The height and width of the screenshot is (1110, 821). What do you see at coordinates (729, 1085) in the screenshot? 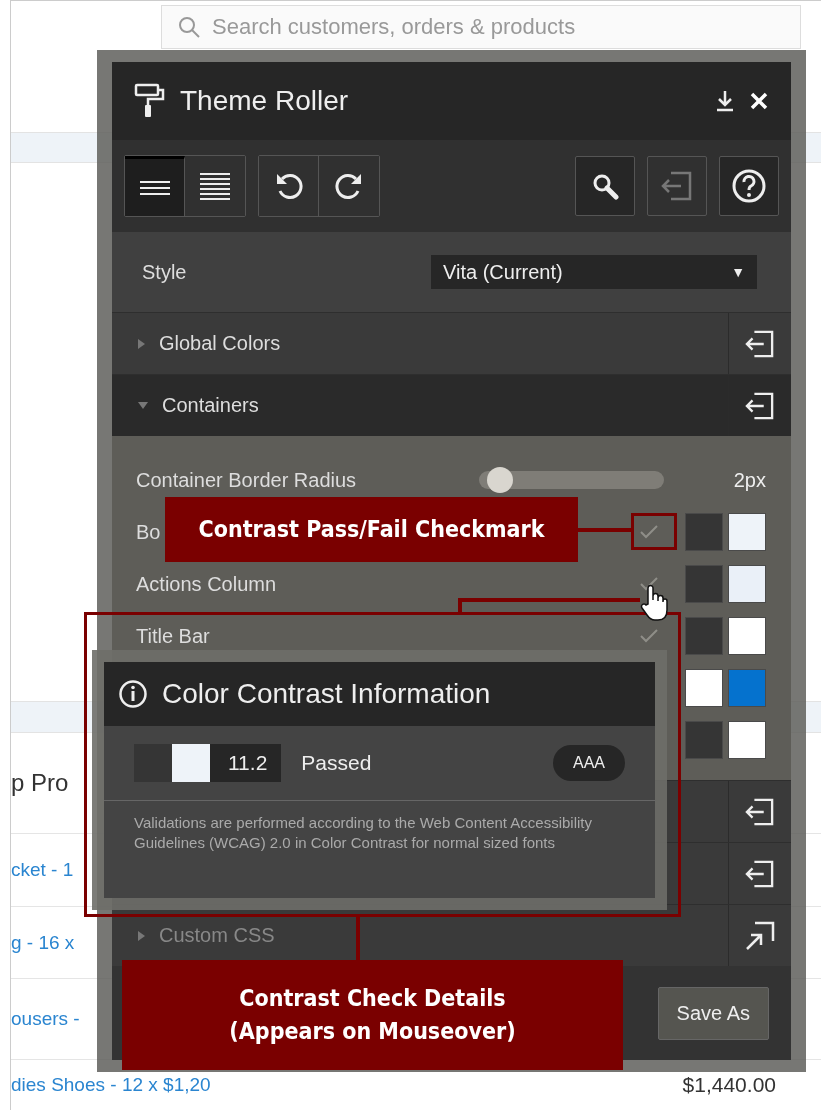
I see `amount-text: $1,440.00` at bounding box center [729, 1085].